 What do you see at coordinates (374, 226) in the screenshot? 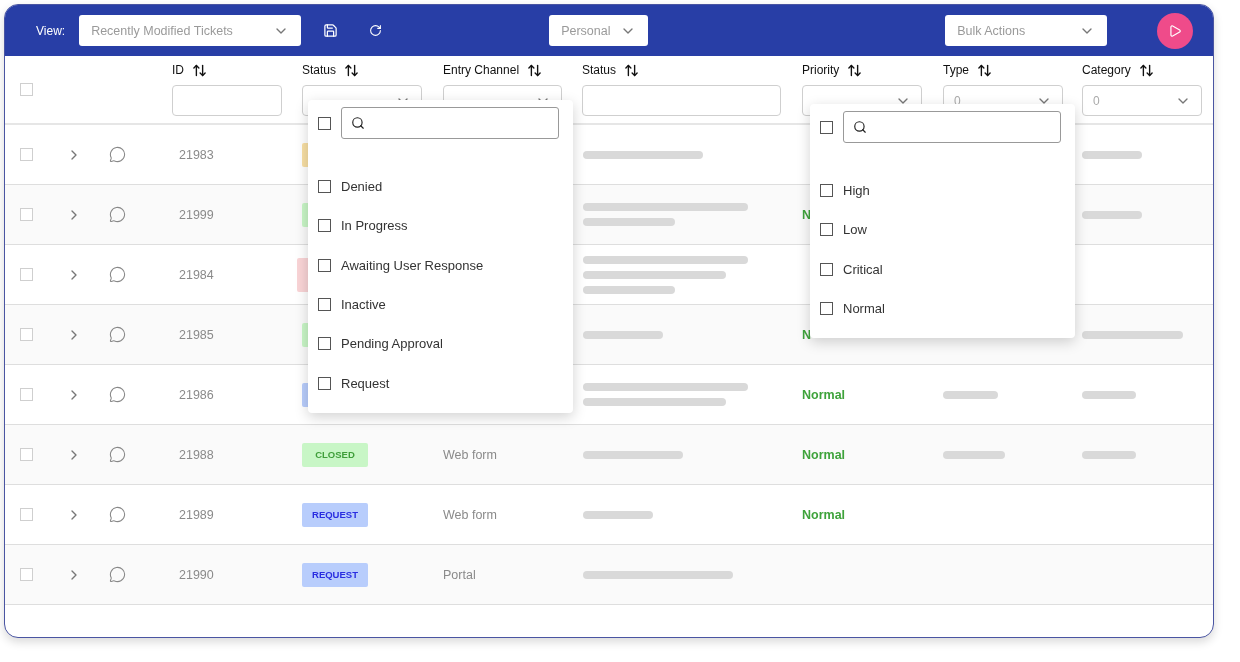
I see `option-label: In Progress` at bounding box center [374, 226].